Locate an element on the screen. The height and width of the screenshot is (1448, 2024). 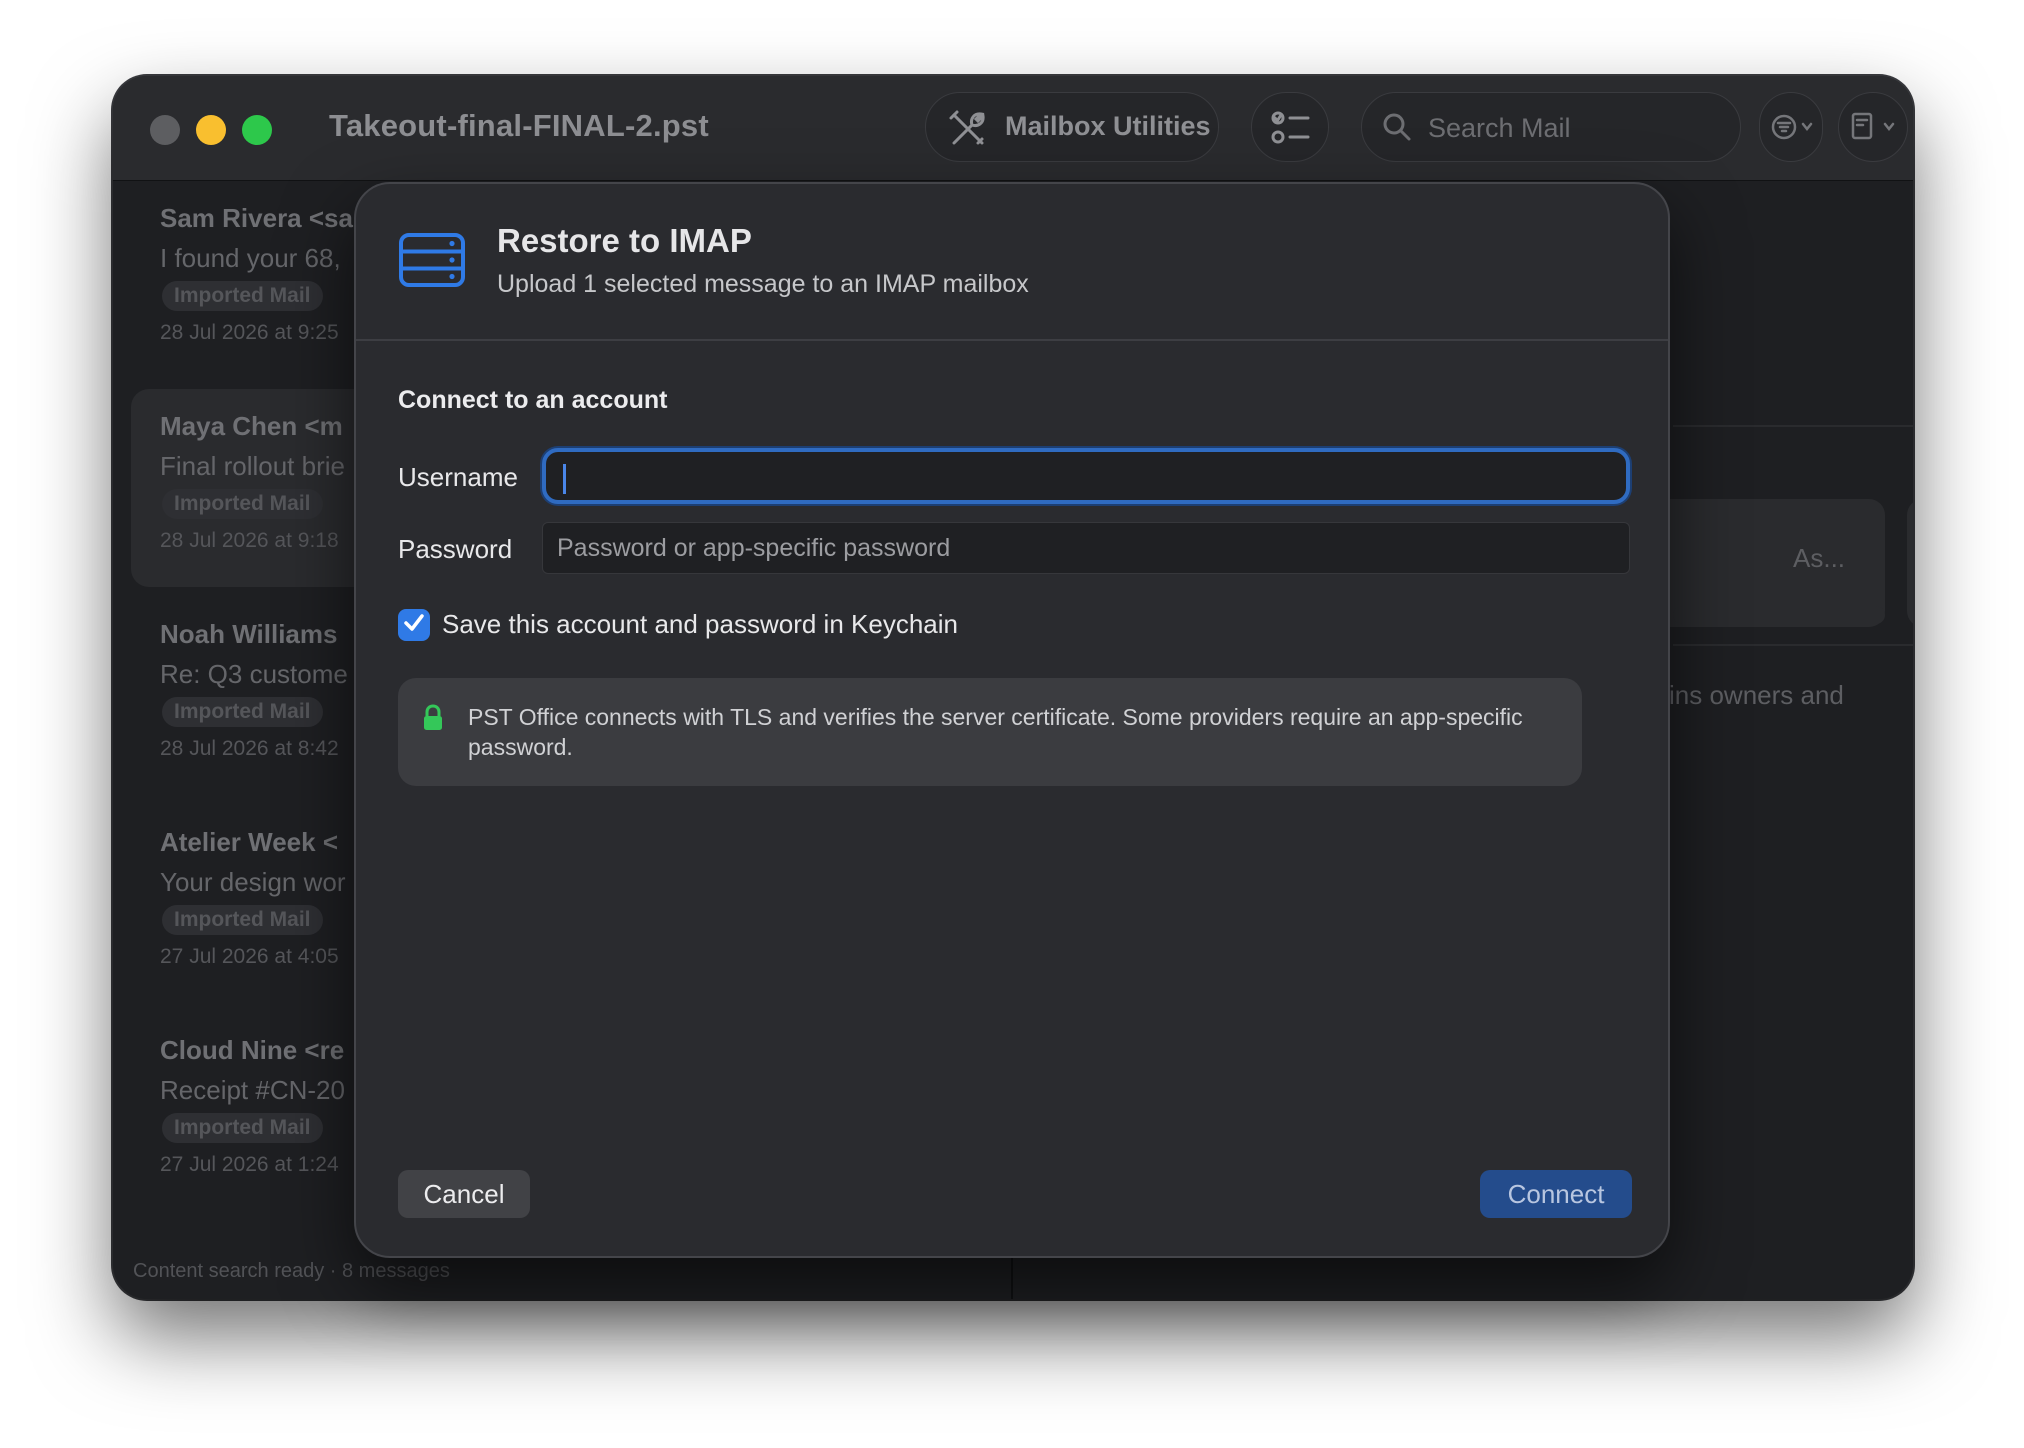
dialog-title: Restore to IMAP is located at coordinates (624, 240).